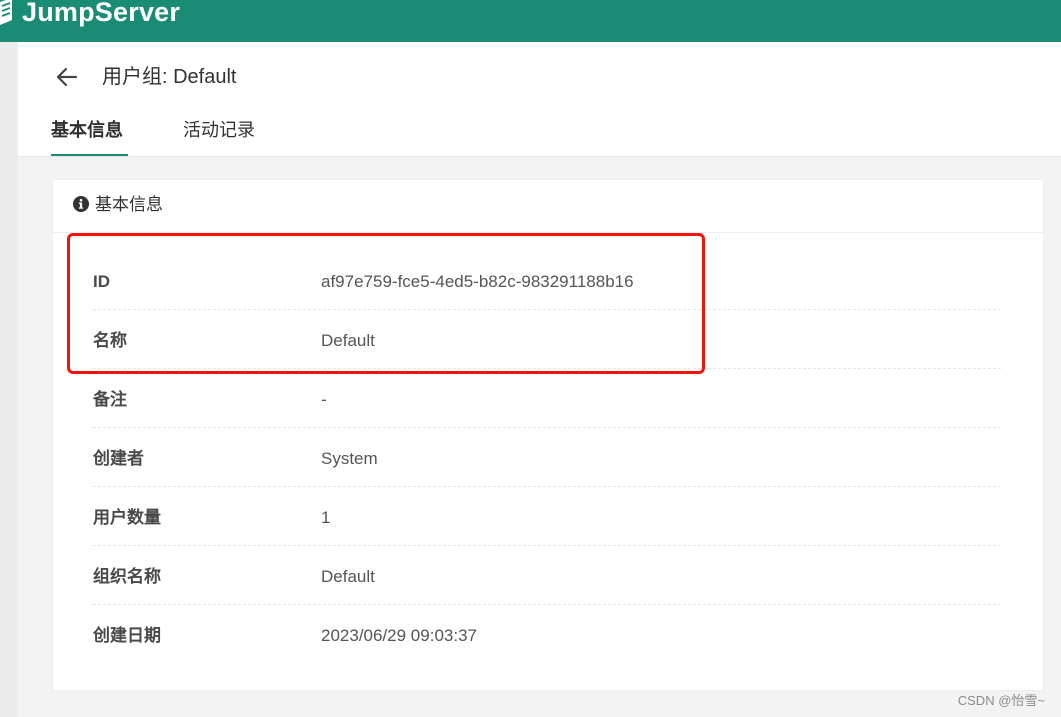  I want to click on detail-row-comment: 备注 -, so click(547, 398).